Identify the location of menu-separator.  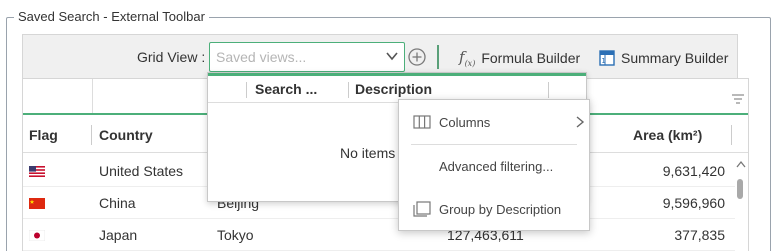
(494, 144).